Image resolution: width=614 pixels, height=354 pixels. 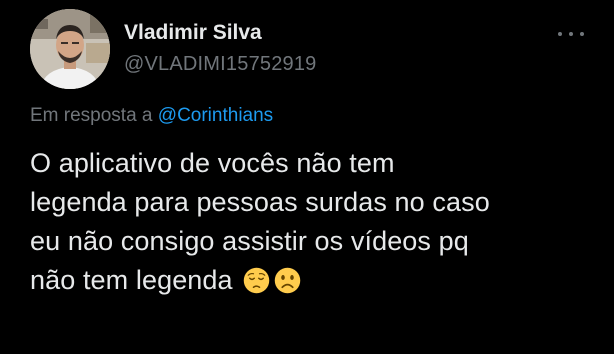 I want to click on tweet-text-last-line: não tem legenda, so click(x=315, y=280).